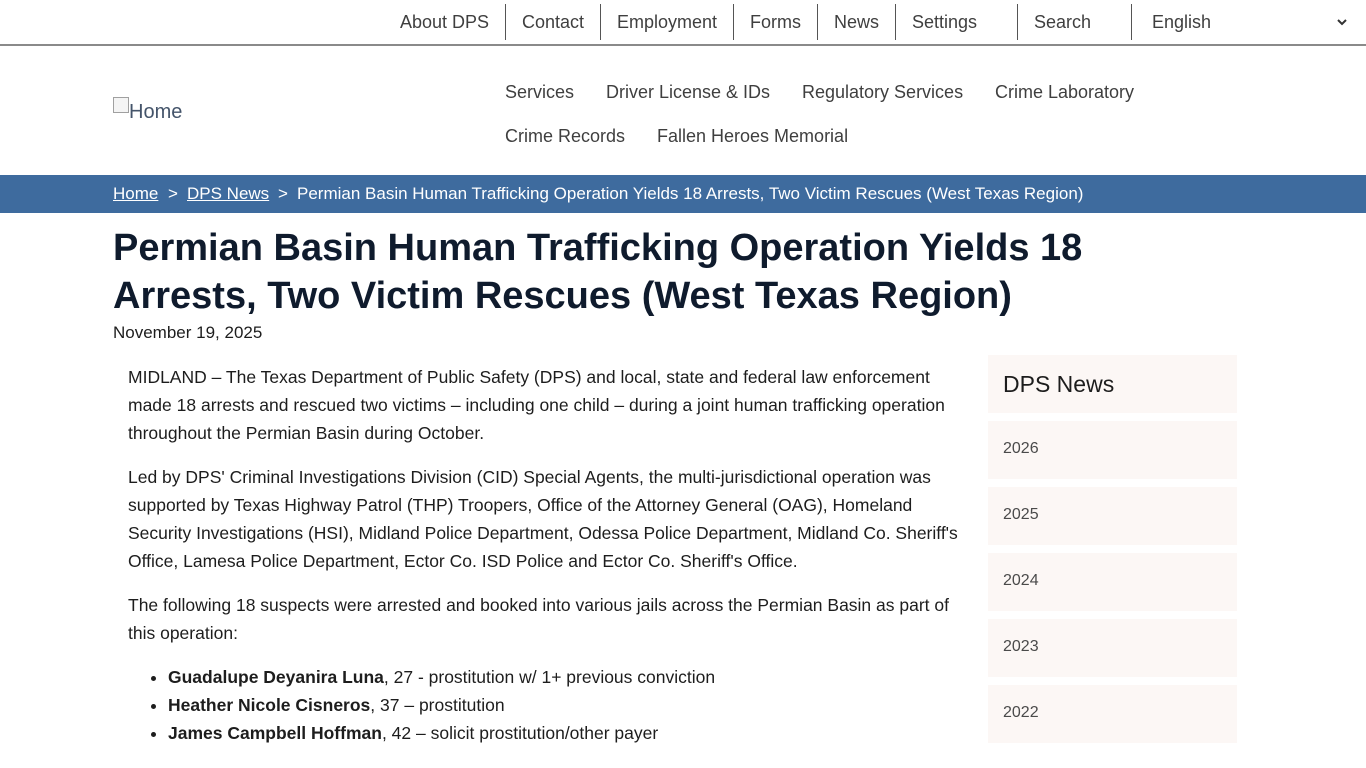  I want to click on suspect-detail: , 42 – solicit prostitution/other payer, so click(520, 733).